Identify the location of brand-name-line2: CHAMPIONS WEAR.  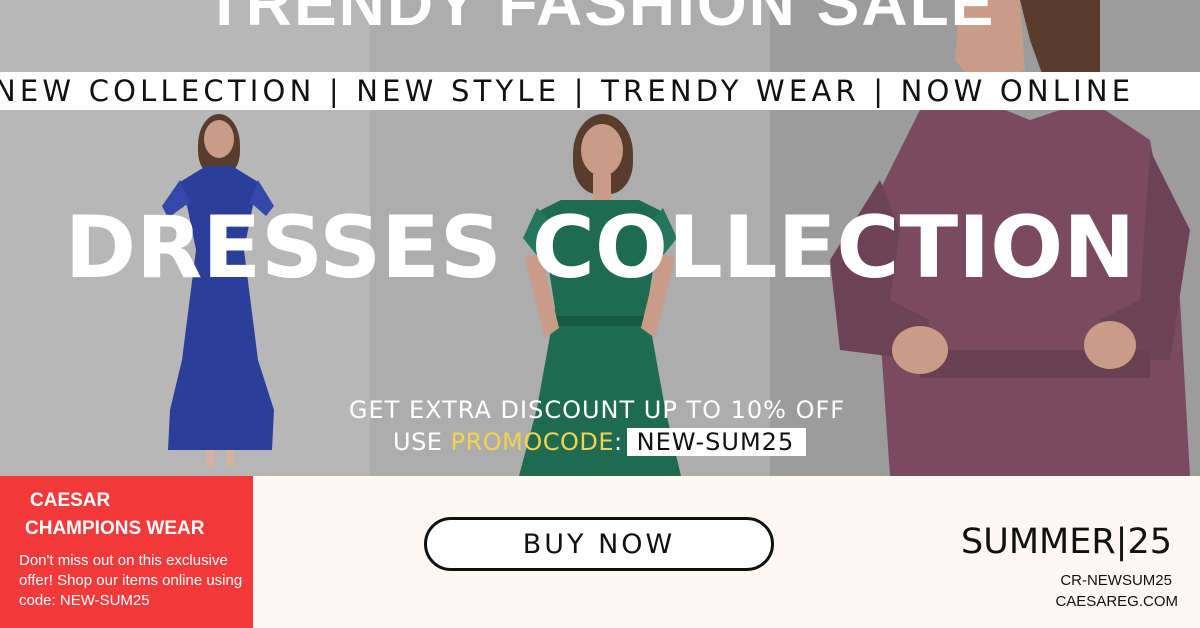
(115, 528).